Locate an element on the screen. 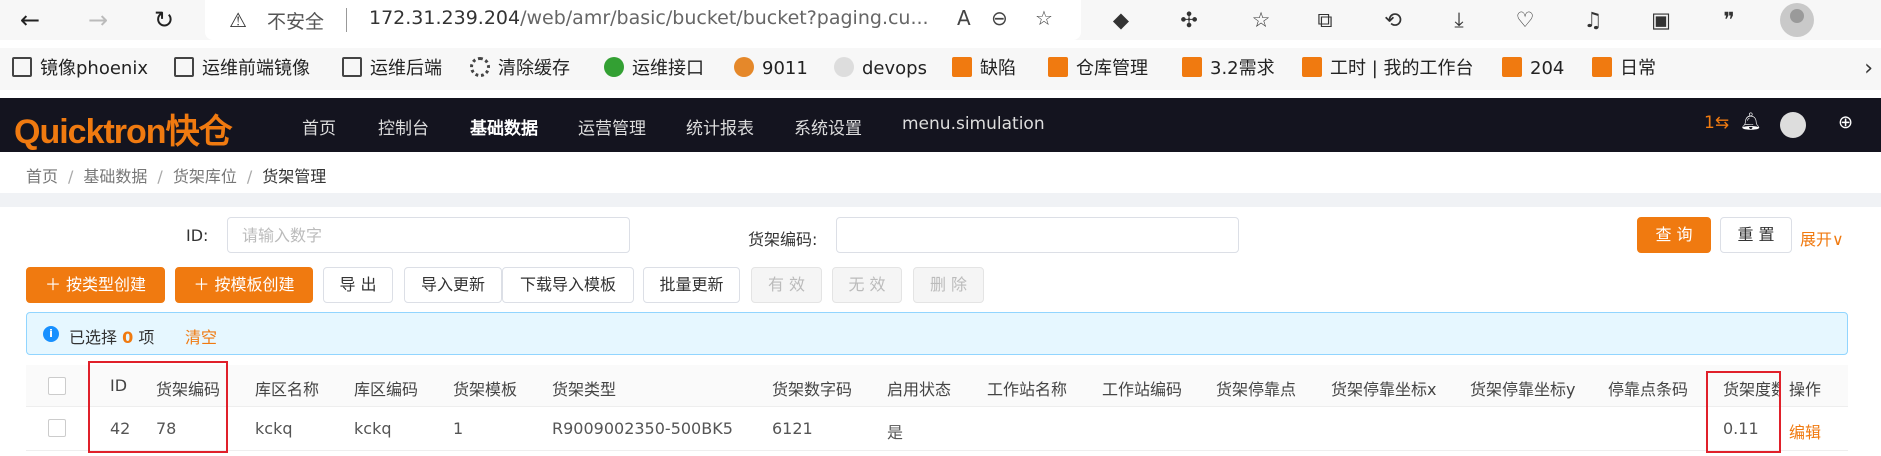 The width and height of the screenshot is (1881, 456). bookmark-item: 运维后端 is located at coordinates (392, 69).